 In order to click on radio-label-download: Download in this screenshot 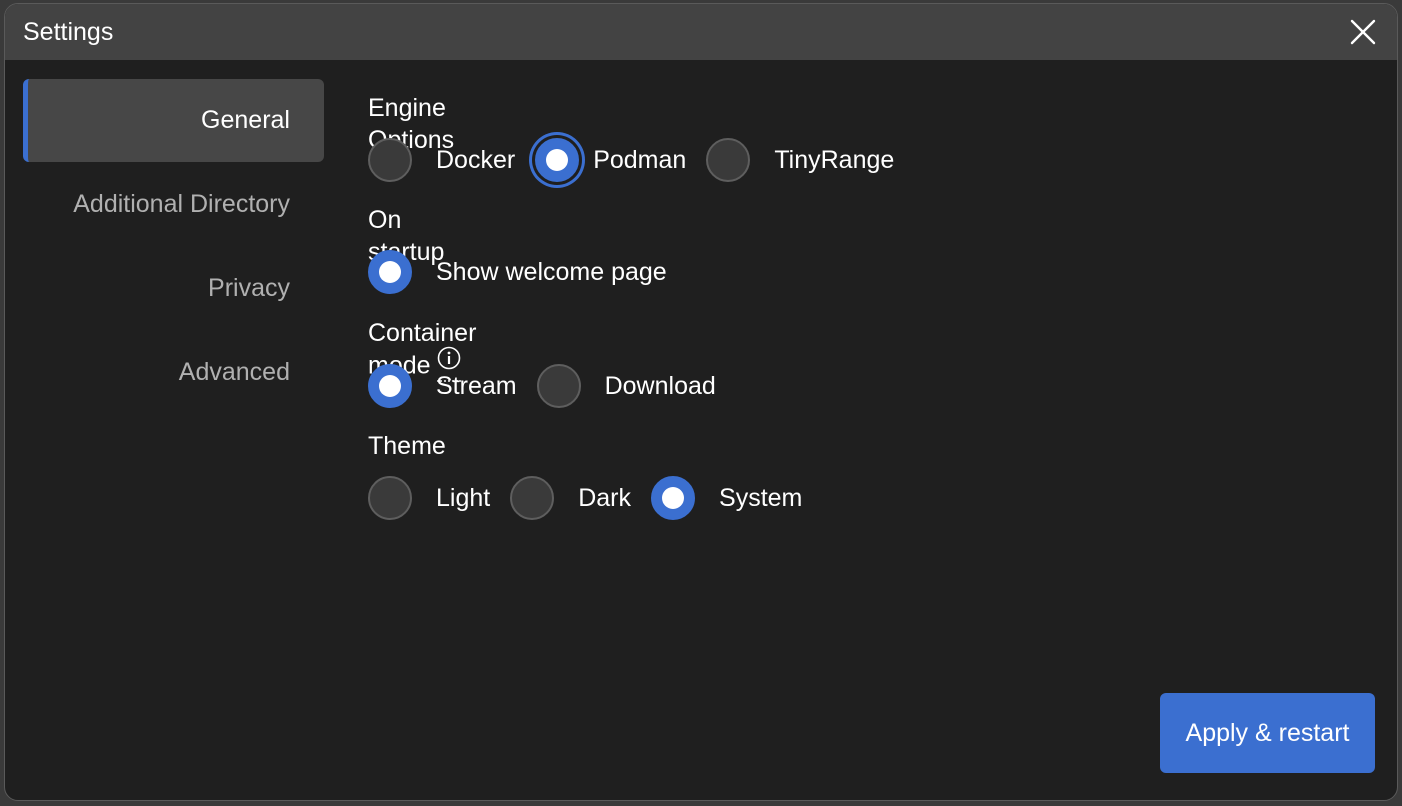, I will do `click(660, 385)`.